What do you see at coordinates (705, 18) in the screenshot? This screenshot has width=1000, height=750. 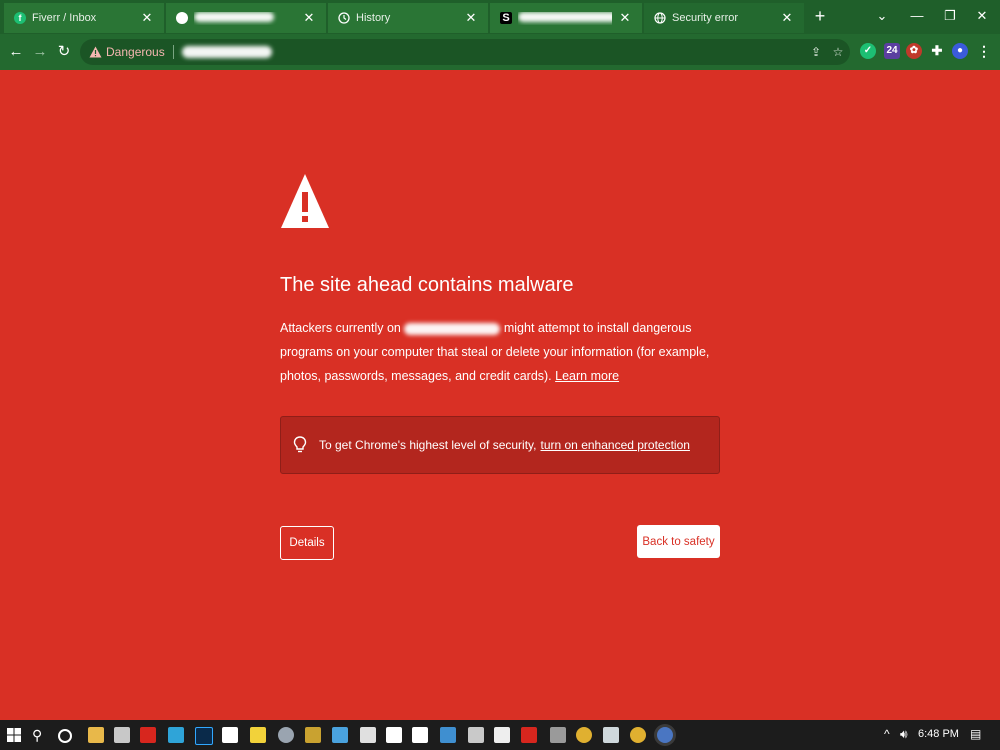 I see `tab-title: Security error` at bounding box center [705, 18].